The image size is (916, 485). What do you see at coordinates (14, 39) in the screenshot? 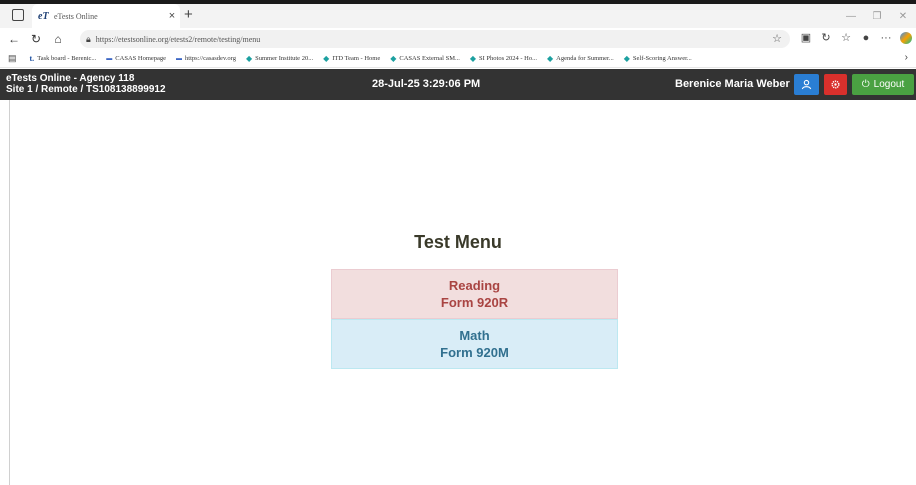
I see `back-icon: ←` at bounding box center [14, 39].